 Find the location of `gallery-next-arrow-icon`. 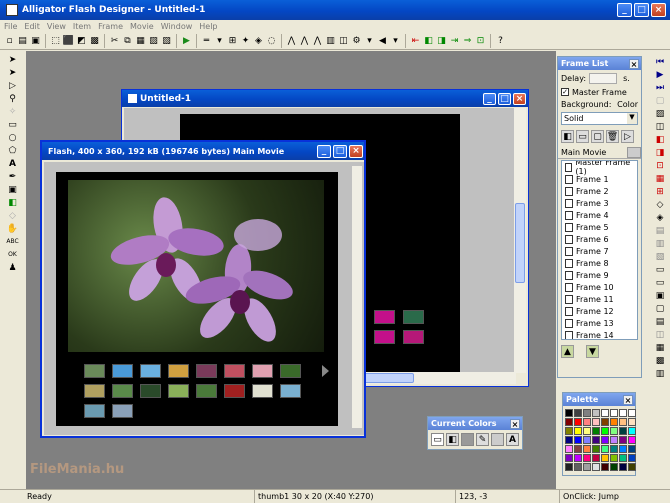

gallery-next-arrow-icon is located at coordinates (325, 371).